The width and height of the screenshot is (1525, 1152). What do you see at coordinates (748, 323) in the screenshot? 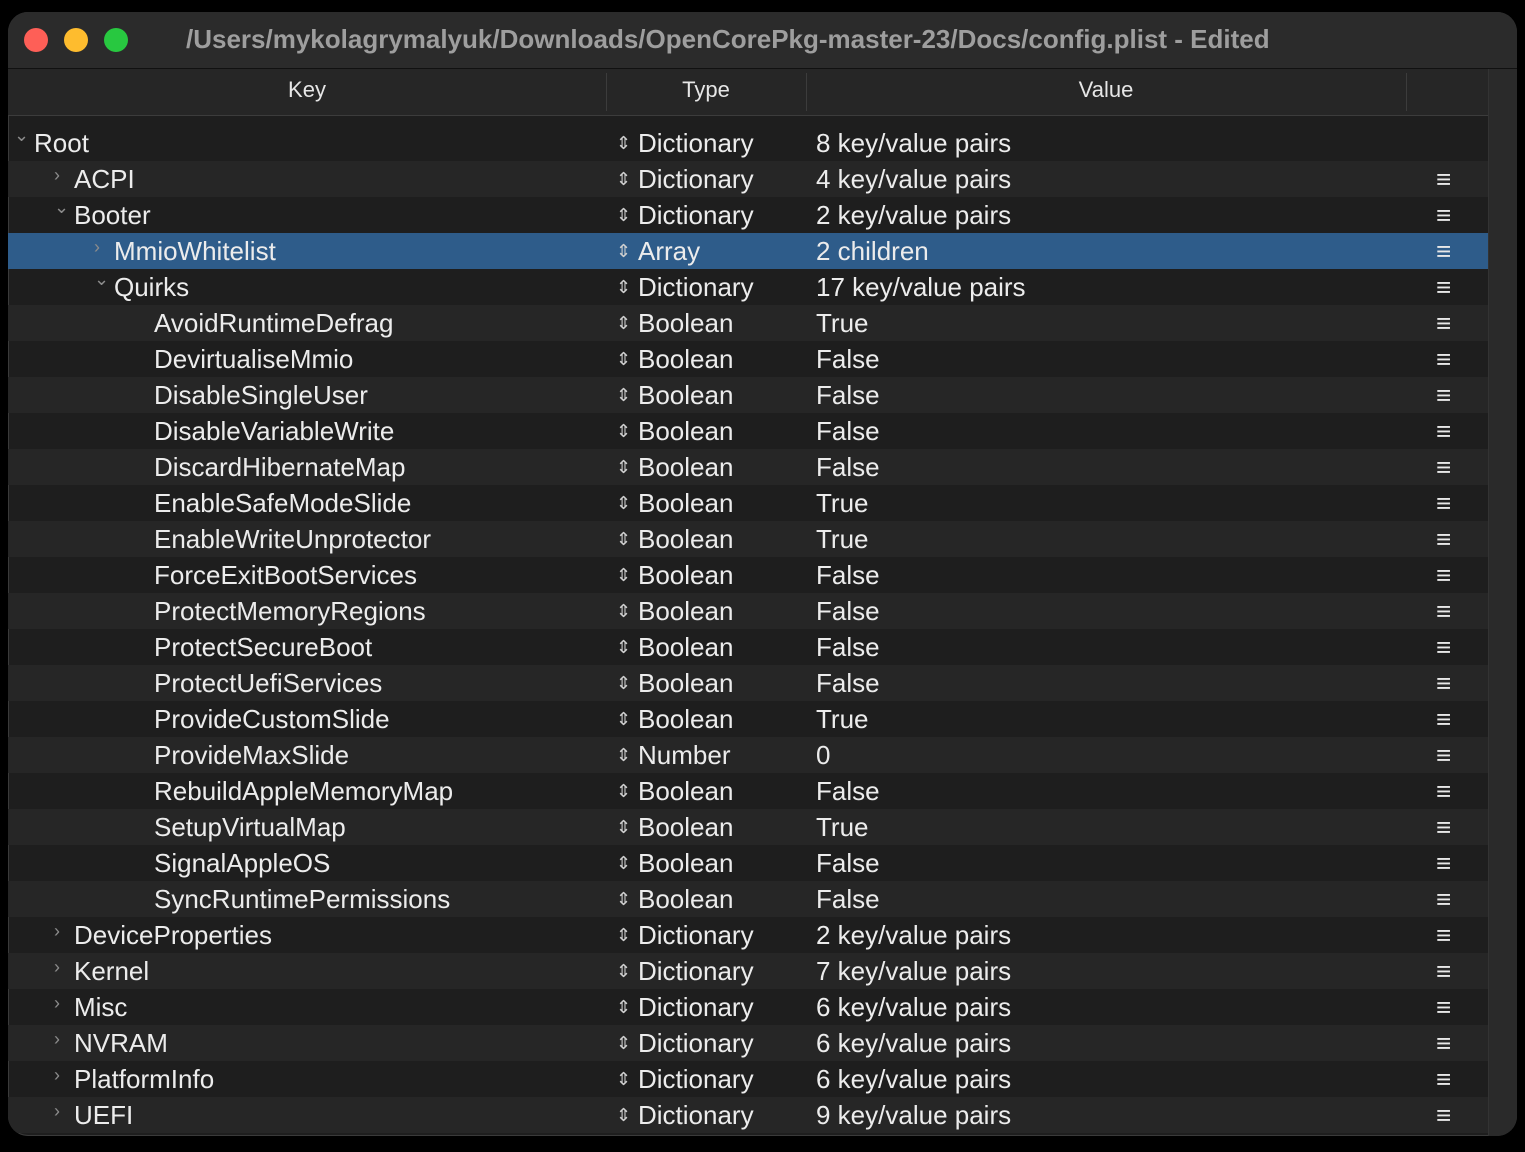
I see `outline-row: AvoidRuntimeDefrag ⇕ Boolean True ≡` at bounding box center [748, 323].